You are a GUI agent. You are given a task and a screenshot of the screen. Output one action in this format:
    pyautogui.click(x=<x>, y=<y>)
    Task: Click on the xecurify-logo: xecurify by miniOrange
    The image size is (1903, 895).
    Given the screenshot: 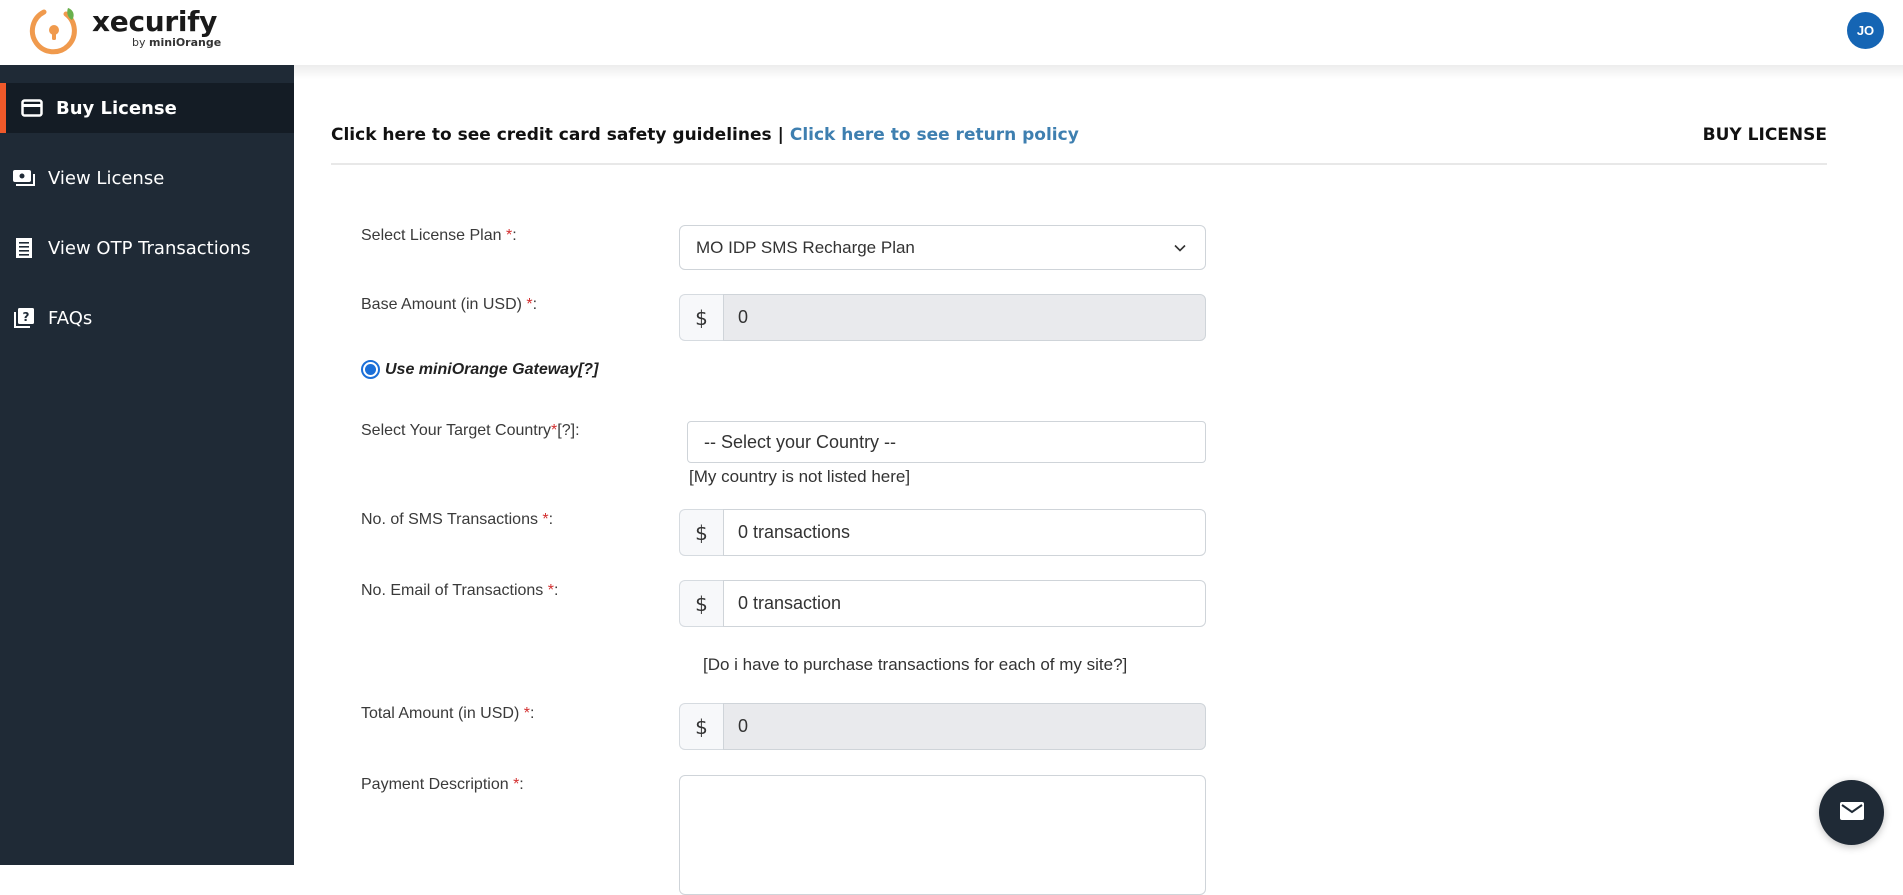 What is the action you would take?
    pyautogui.click(x=124, y=30)
    